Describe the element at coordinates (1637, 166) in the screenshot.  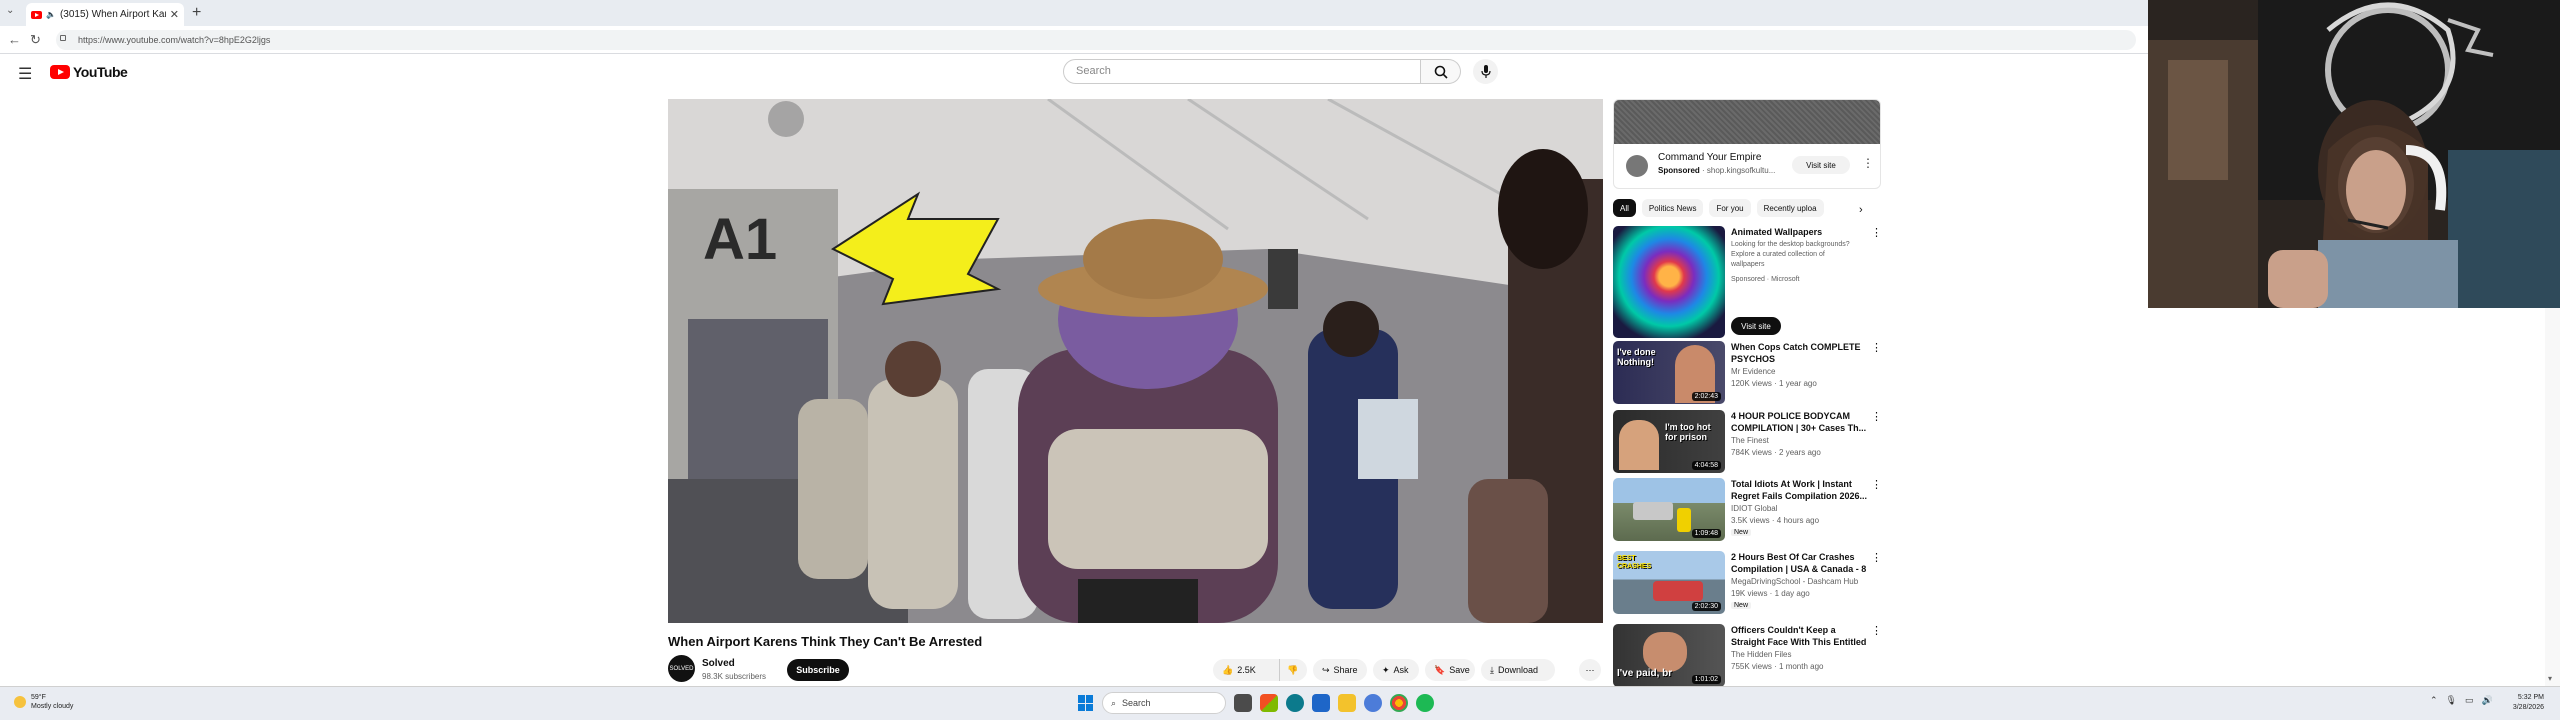
I see `ad-logo` at that location.